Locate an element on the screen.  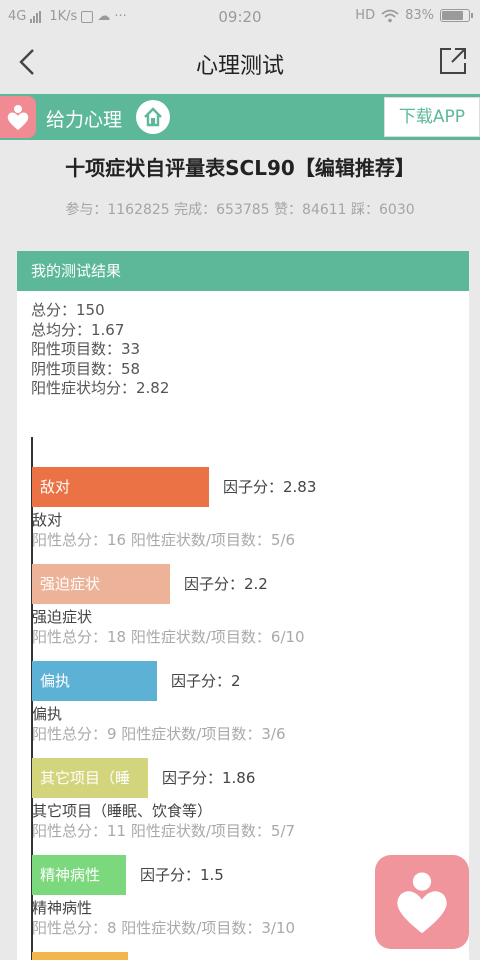
home-icon is located at coordinates (153, 117).